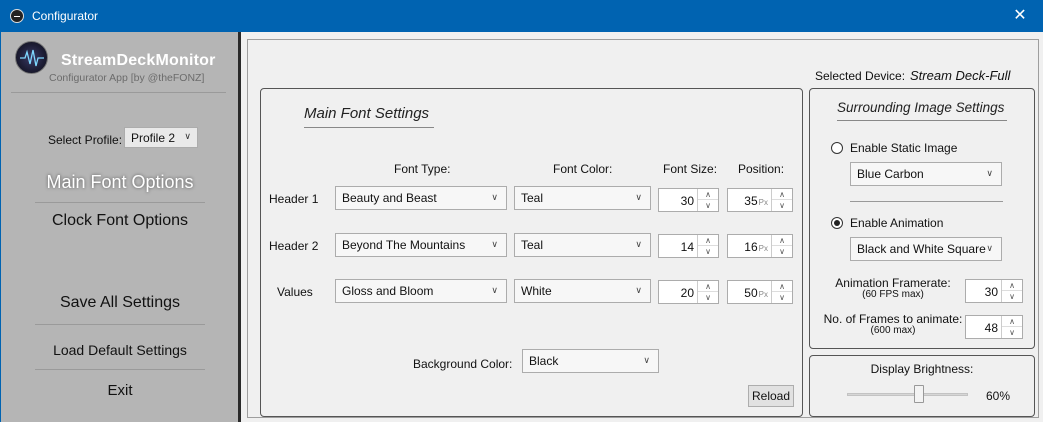 The width and height of the screenshot is (1043, 422). I want to click on brand-subtitle: Configurator App [by @theFONZ], so click(127, 78).